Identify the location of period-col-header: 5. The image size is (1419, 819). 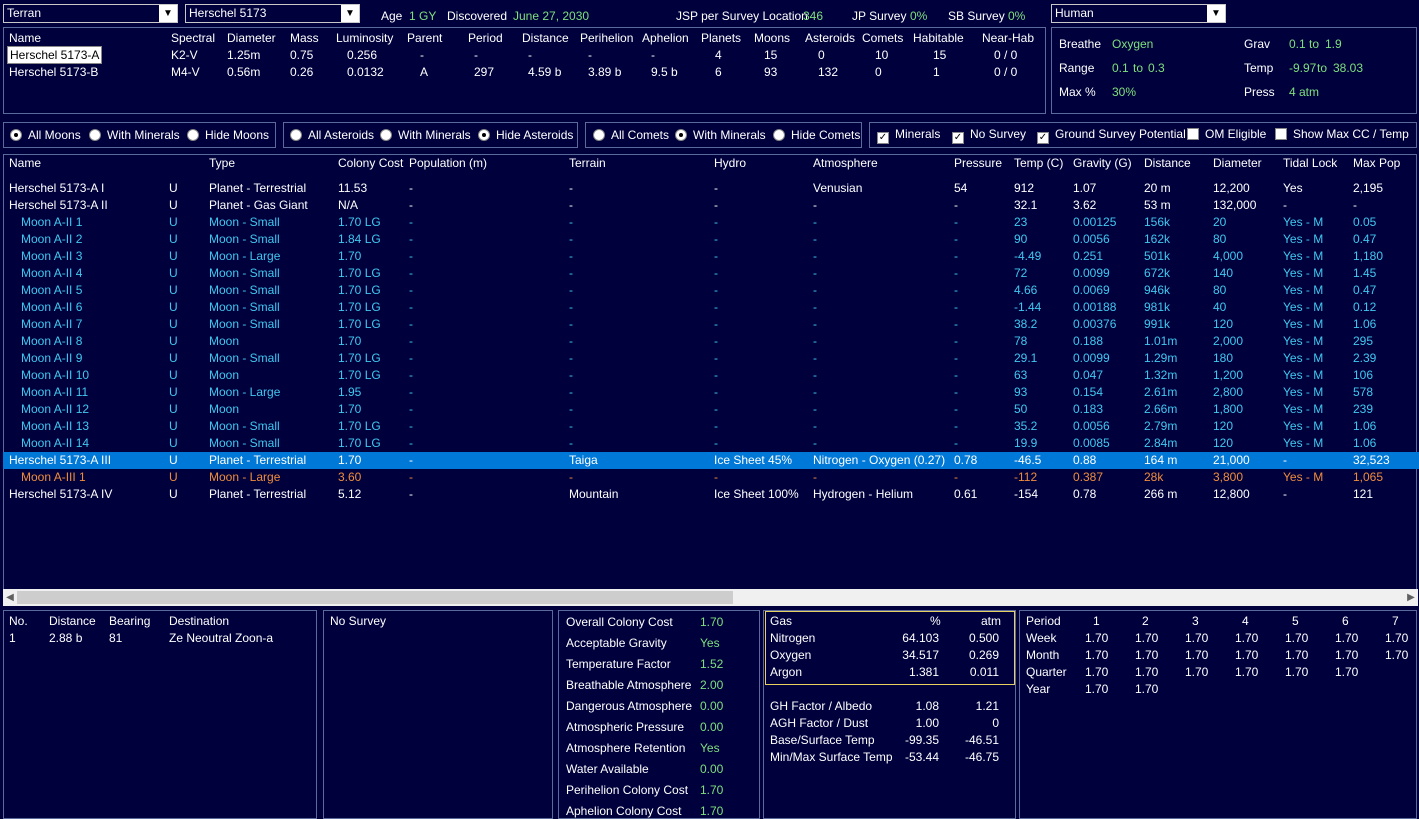
(1295, 621).